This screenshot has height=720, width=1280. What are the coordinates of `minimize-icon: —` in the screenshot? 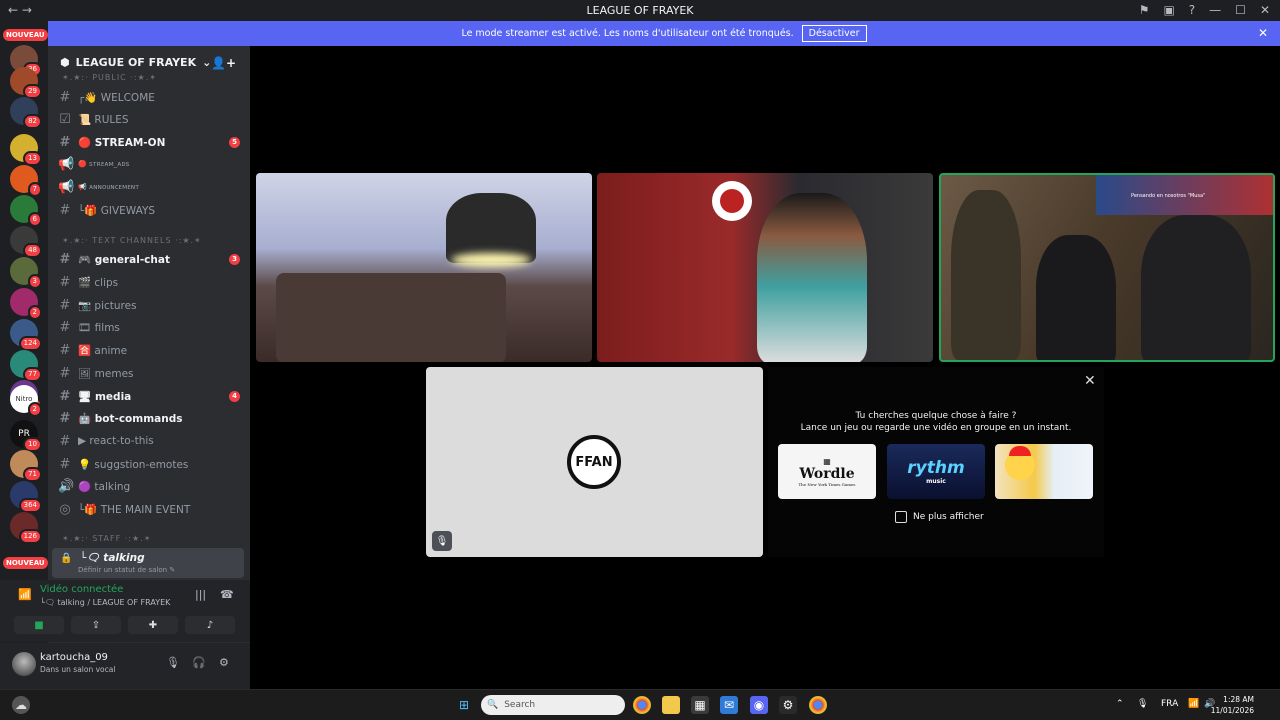 It's located at (1215, 10).